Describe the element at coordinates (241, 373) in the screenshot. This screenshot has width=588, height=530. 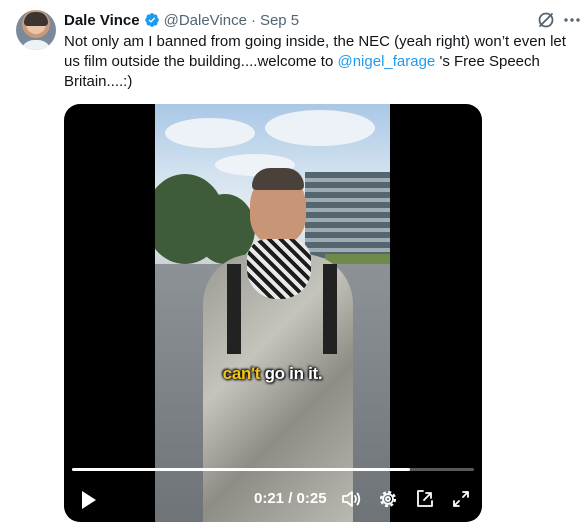
I see `caption-highlight: can't` at that location.